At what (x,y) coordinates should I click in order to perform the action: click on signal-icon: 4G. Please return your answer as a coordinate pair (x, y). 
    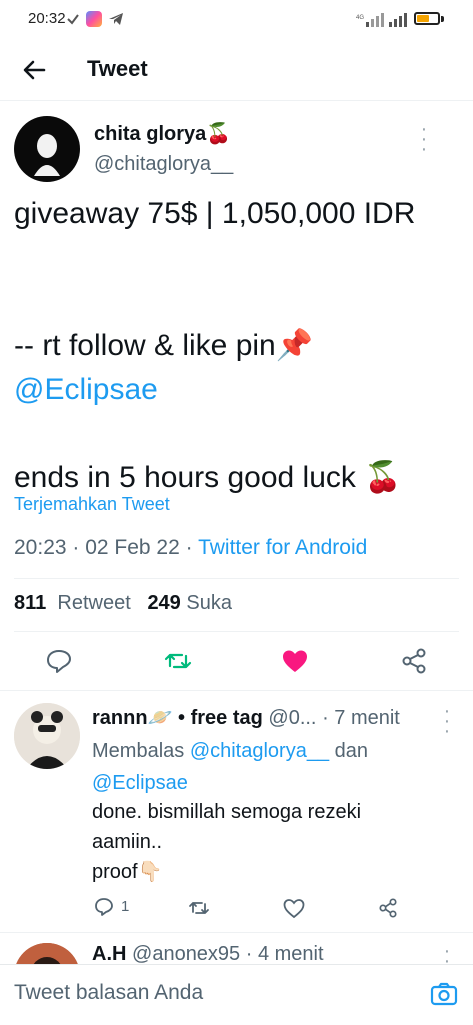
    Looking at the image, I should click on (371, 20).